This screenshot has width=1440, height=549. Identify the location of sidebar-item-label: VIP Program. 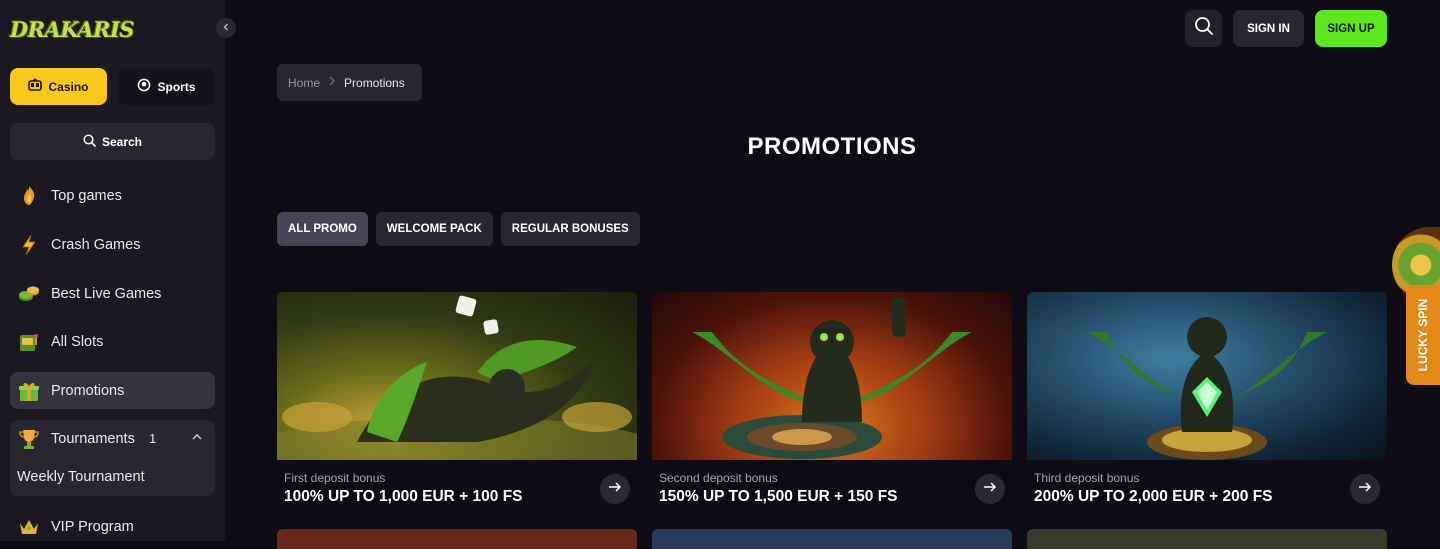
(92, 526).